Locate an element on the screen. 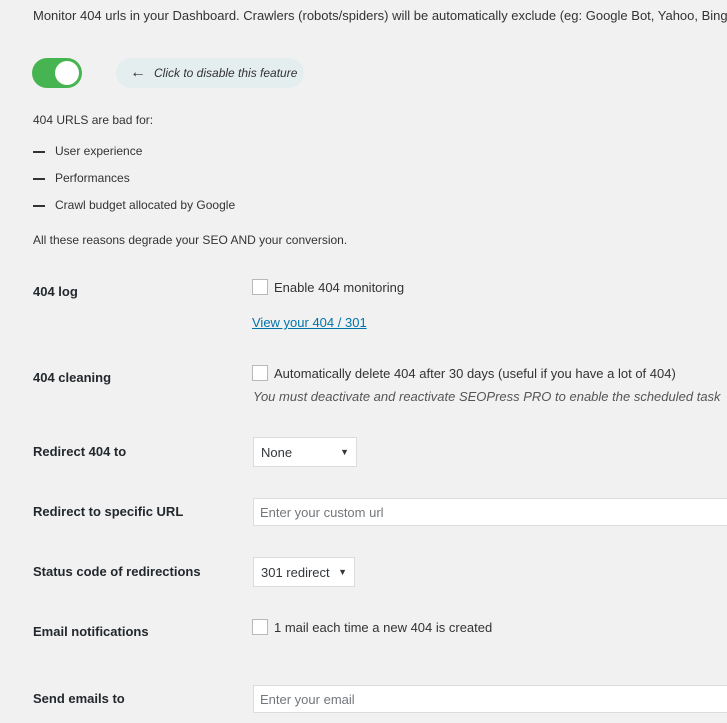  status-code-select-value: 301 redirect is located at coordinates (295, 572).